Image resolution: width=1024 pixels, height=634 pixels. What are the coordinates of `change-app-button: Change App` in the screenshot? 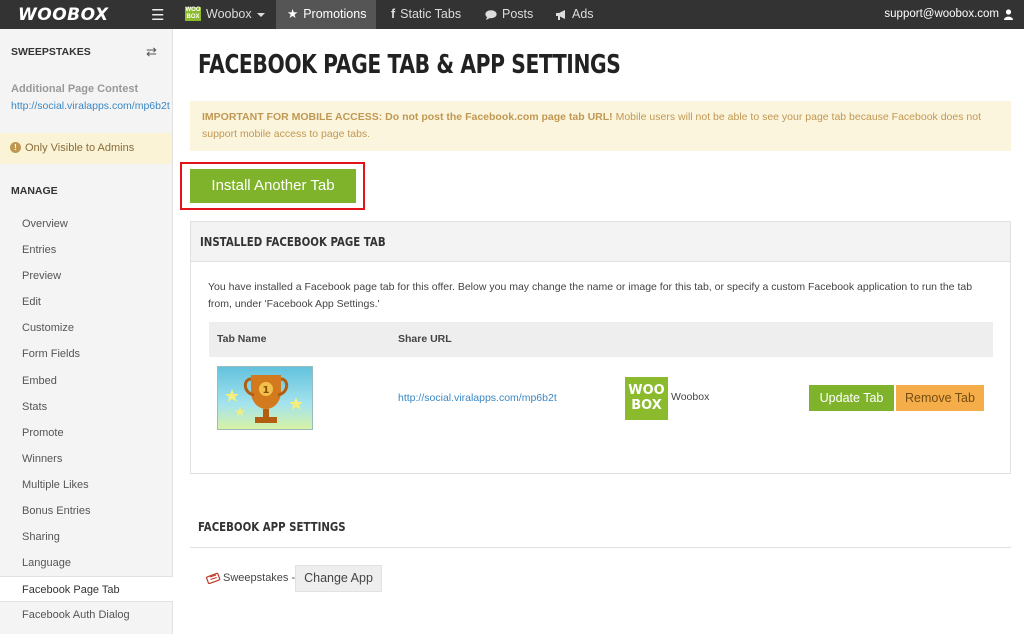 It's located at (338, 578).